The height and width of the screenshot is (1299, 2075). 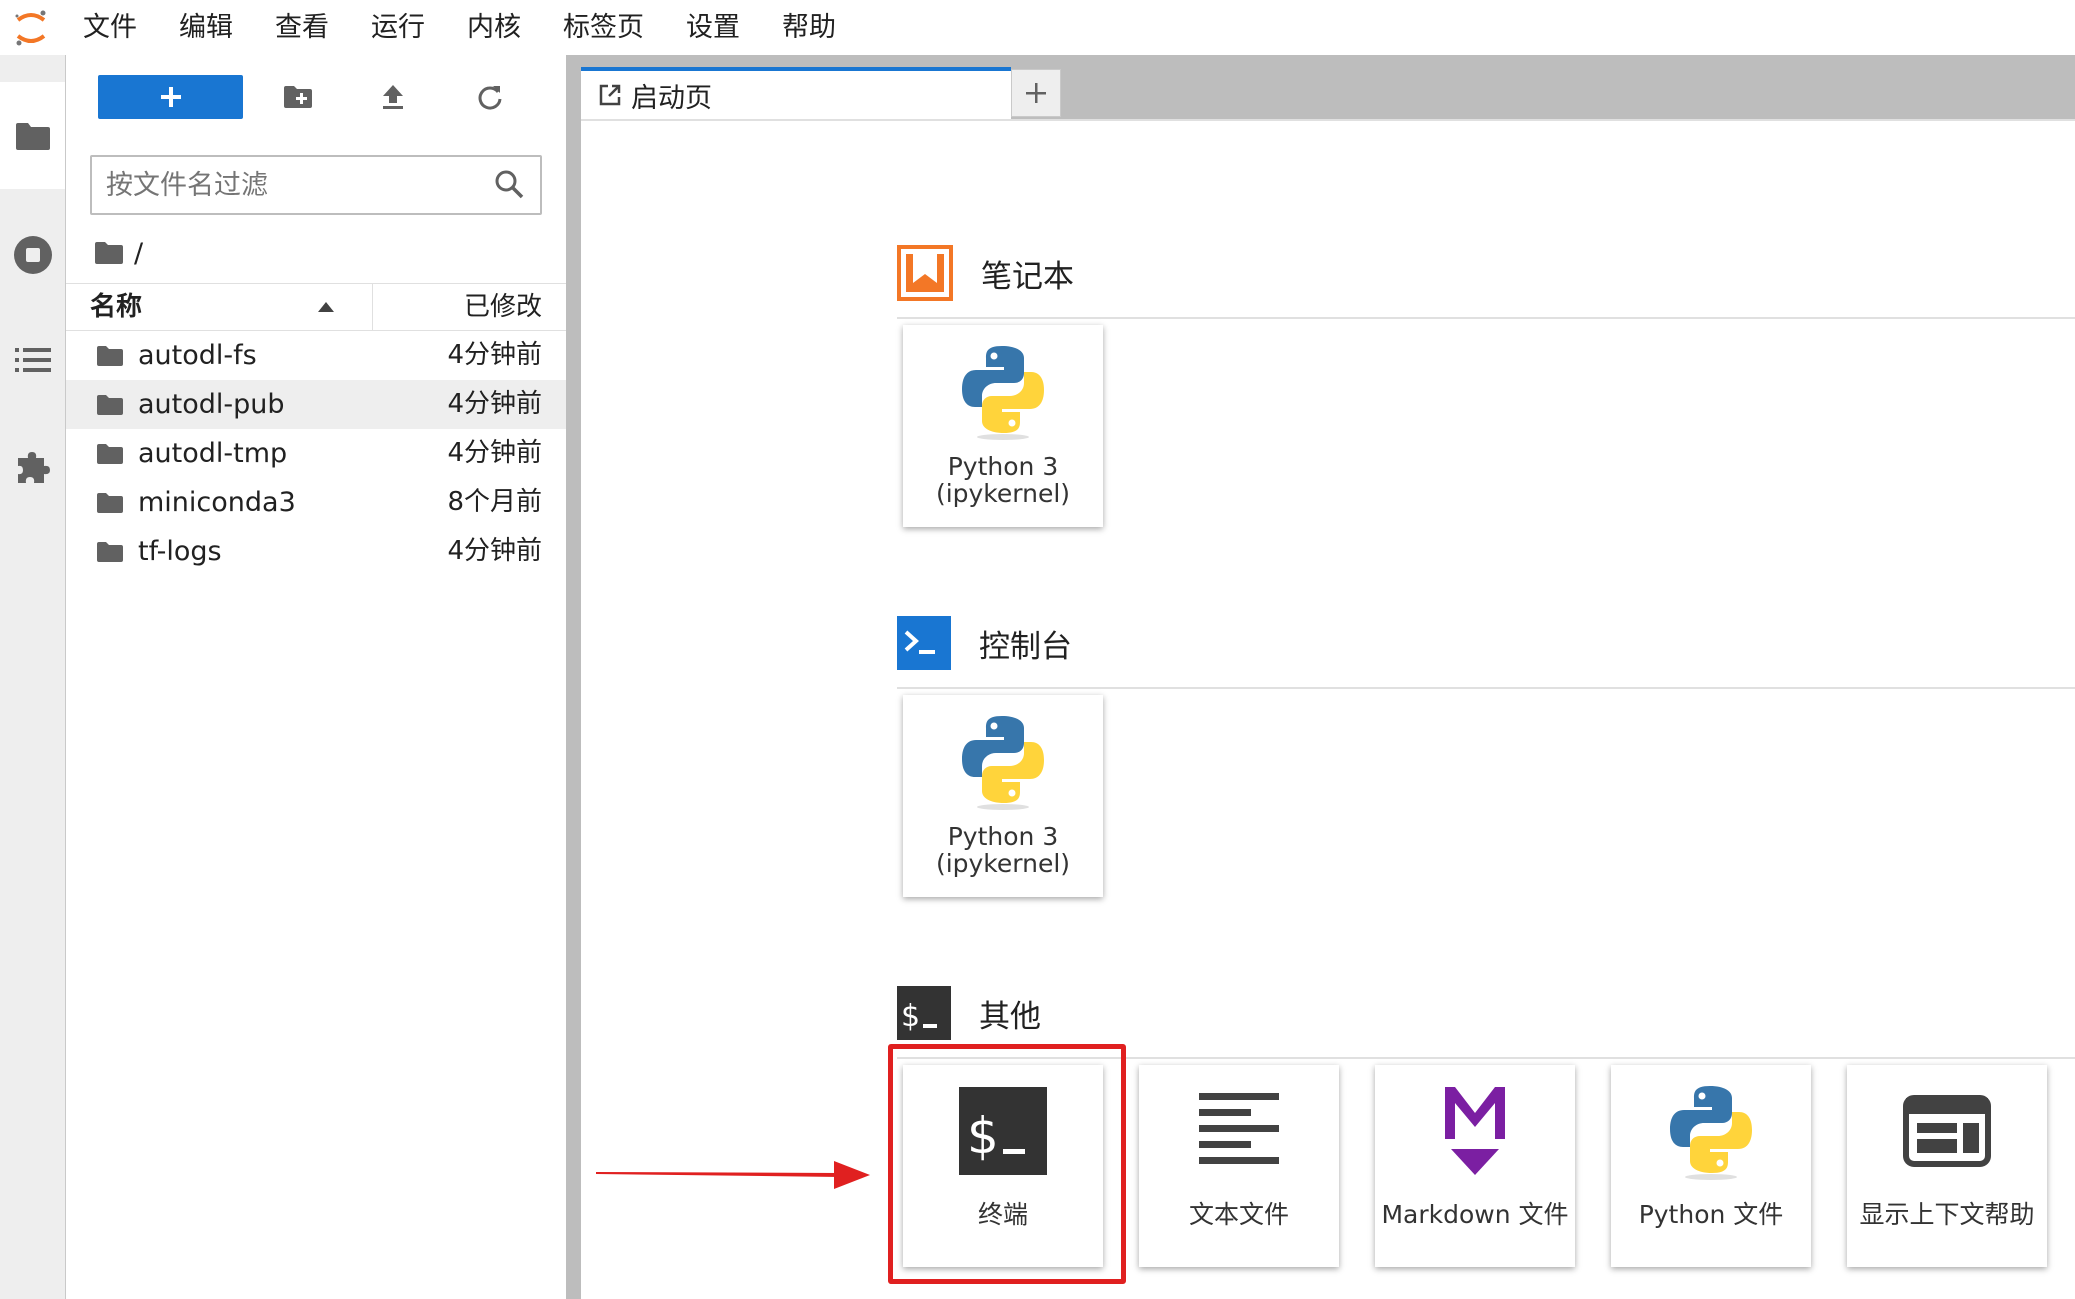 What do you see at coordinates (925, 273) in the screenshot?
I see `notebook-icon` at bounding box center [925, 273].